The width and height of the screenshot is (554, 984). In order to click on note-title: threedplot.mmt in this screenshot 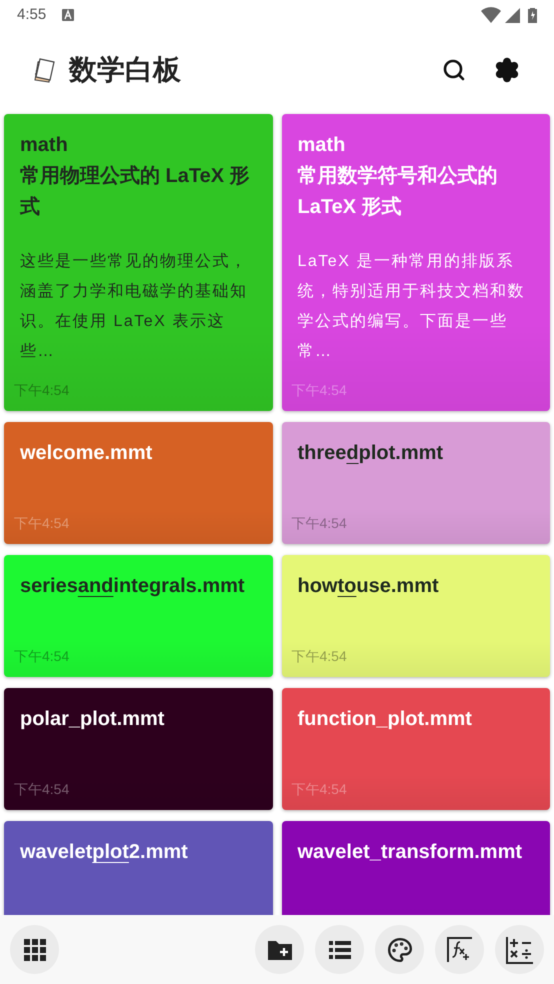, I will do `click(370, 453)`.